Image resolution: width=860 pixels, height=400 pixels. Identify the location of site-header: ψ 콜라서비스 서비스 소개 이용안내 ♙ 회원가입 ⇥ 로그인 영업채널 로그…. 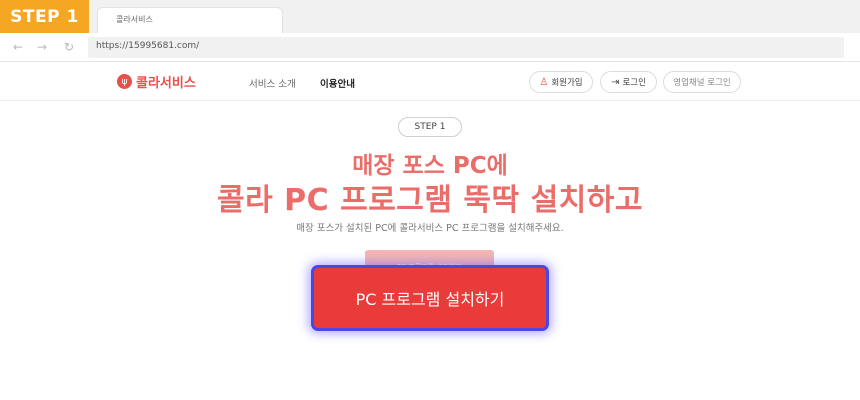
(430, 82).